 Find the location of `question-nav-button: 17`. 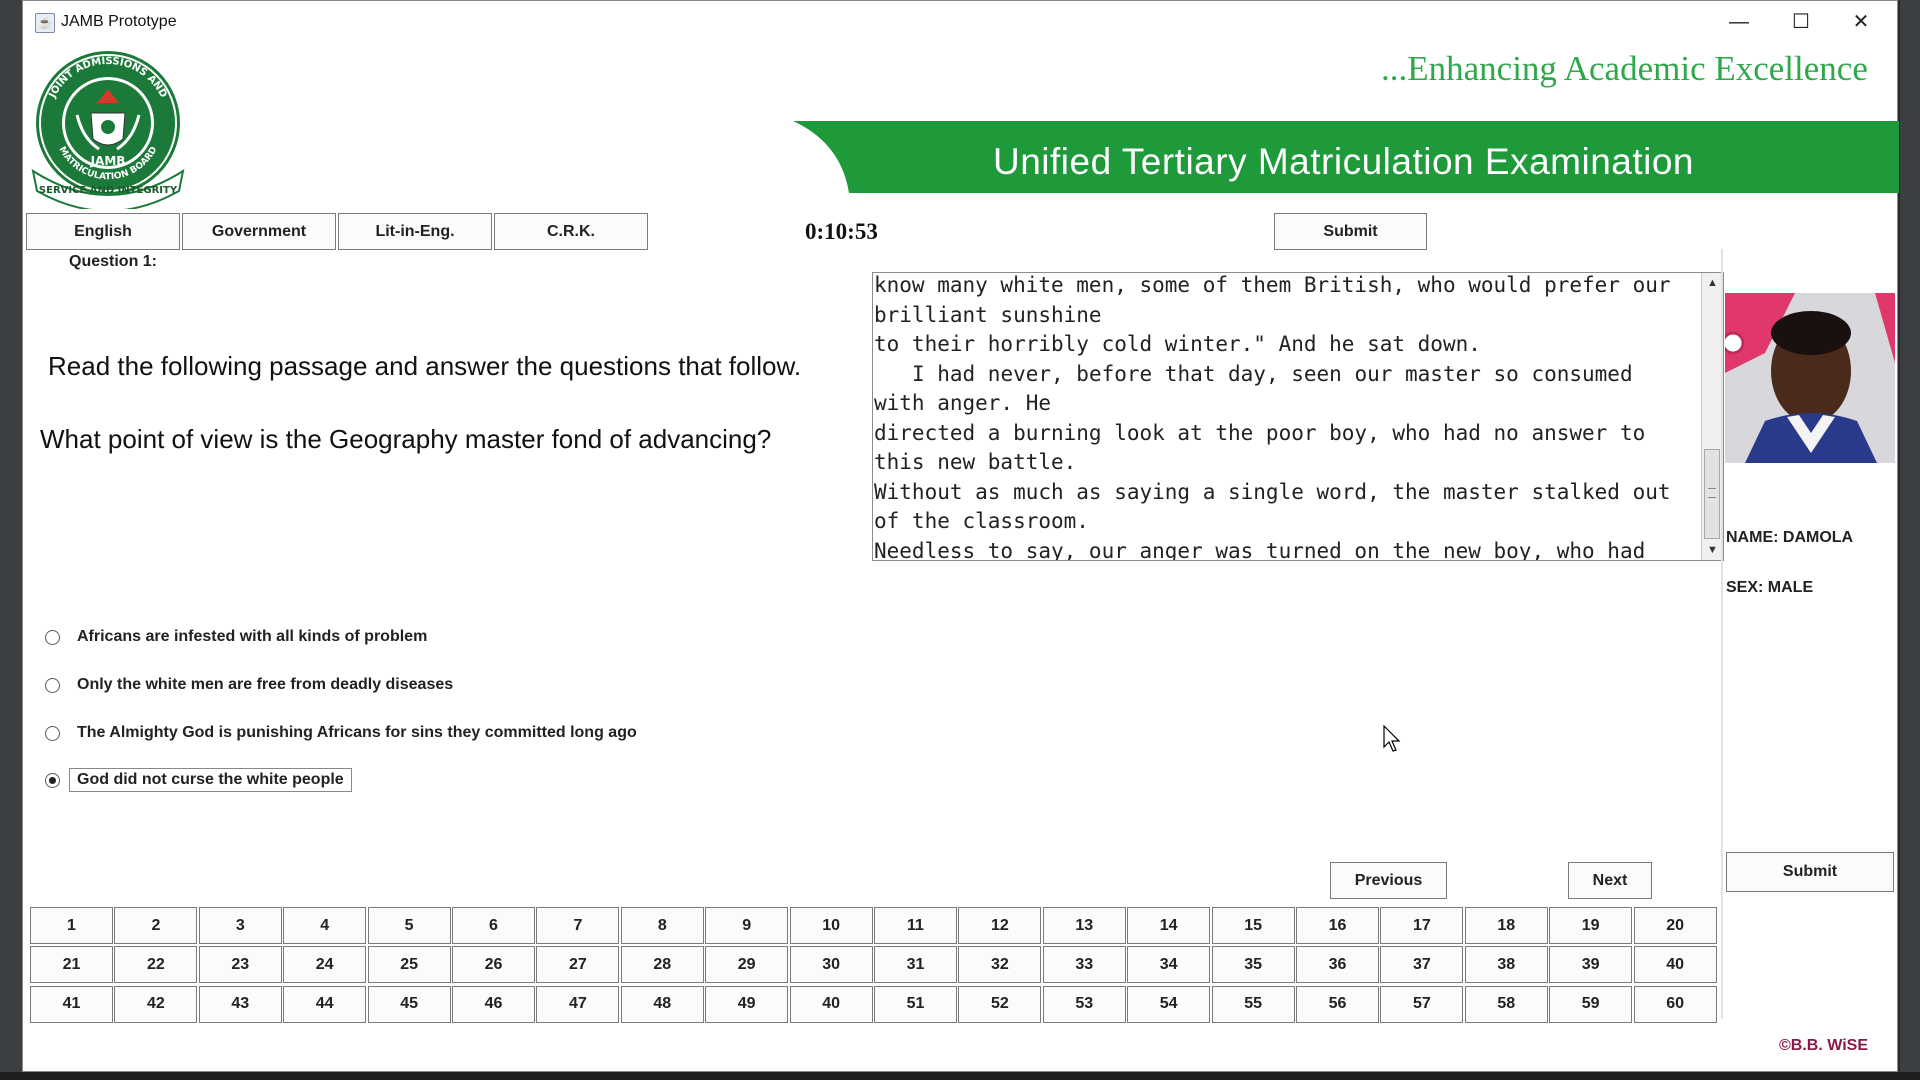

question-nav-button: 17 is located at coordinates (1422, 925).